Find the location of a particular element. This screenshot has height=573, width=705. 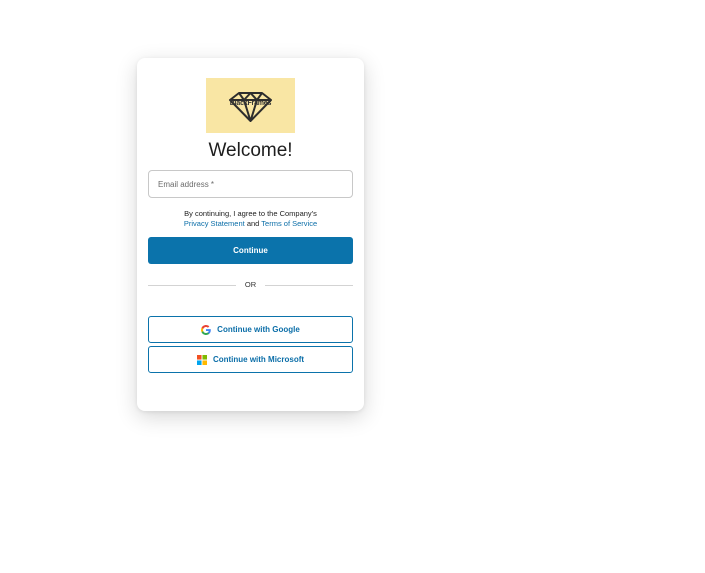

continue-button: Continue is located at coordinates (250, 250).